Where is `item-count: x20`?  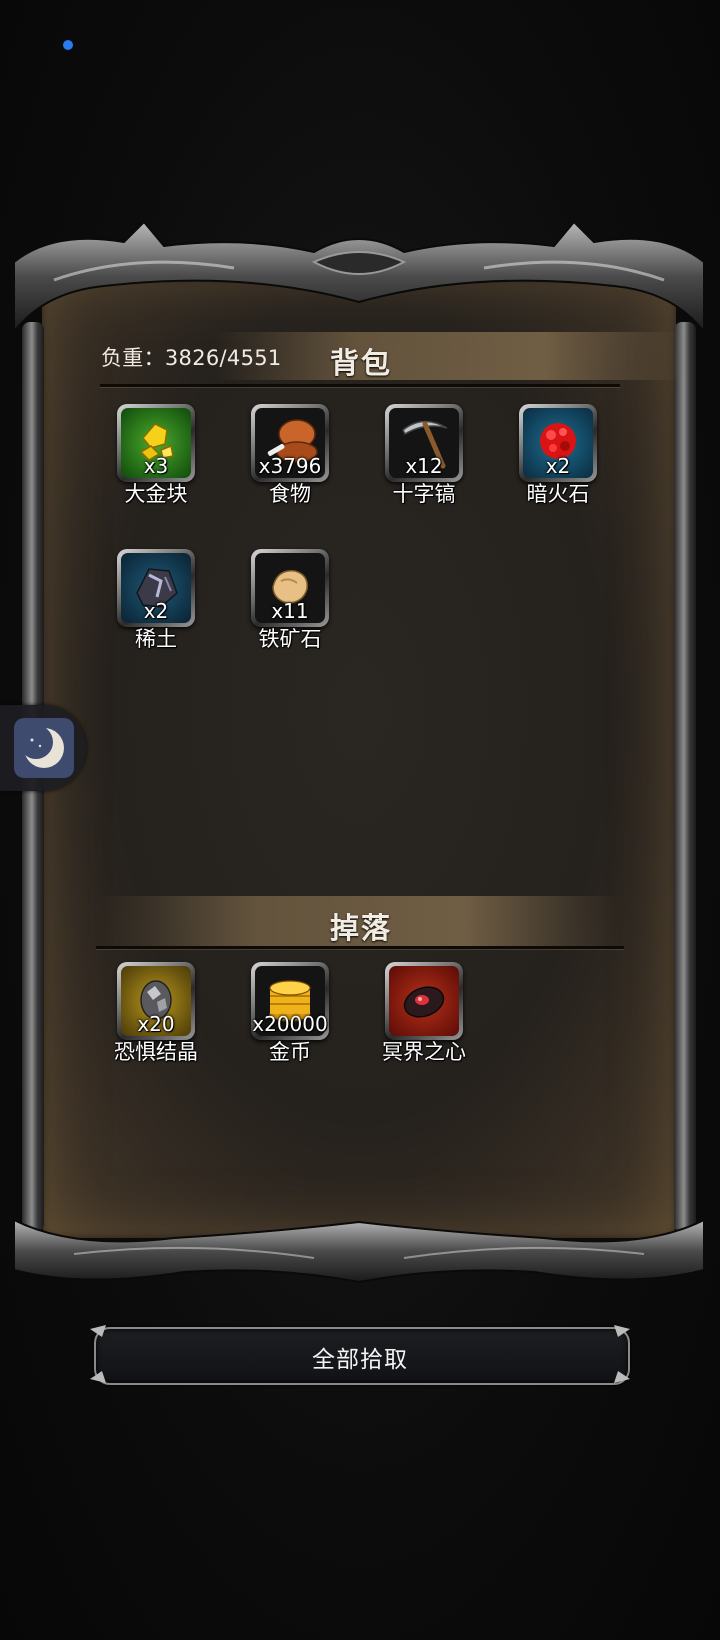 item-count: x20 is located at coordinates (156, 1024).